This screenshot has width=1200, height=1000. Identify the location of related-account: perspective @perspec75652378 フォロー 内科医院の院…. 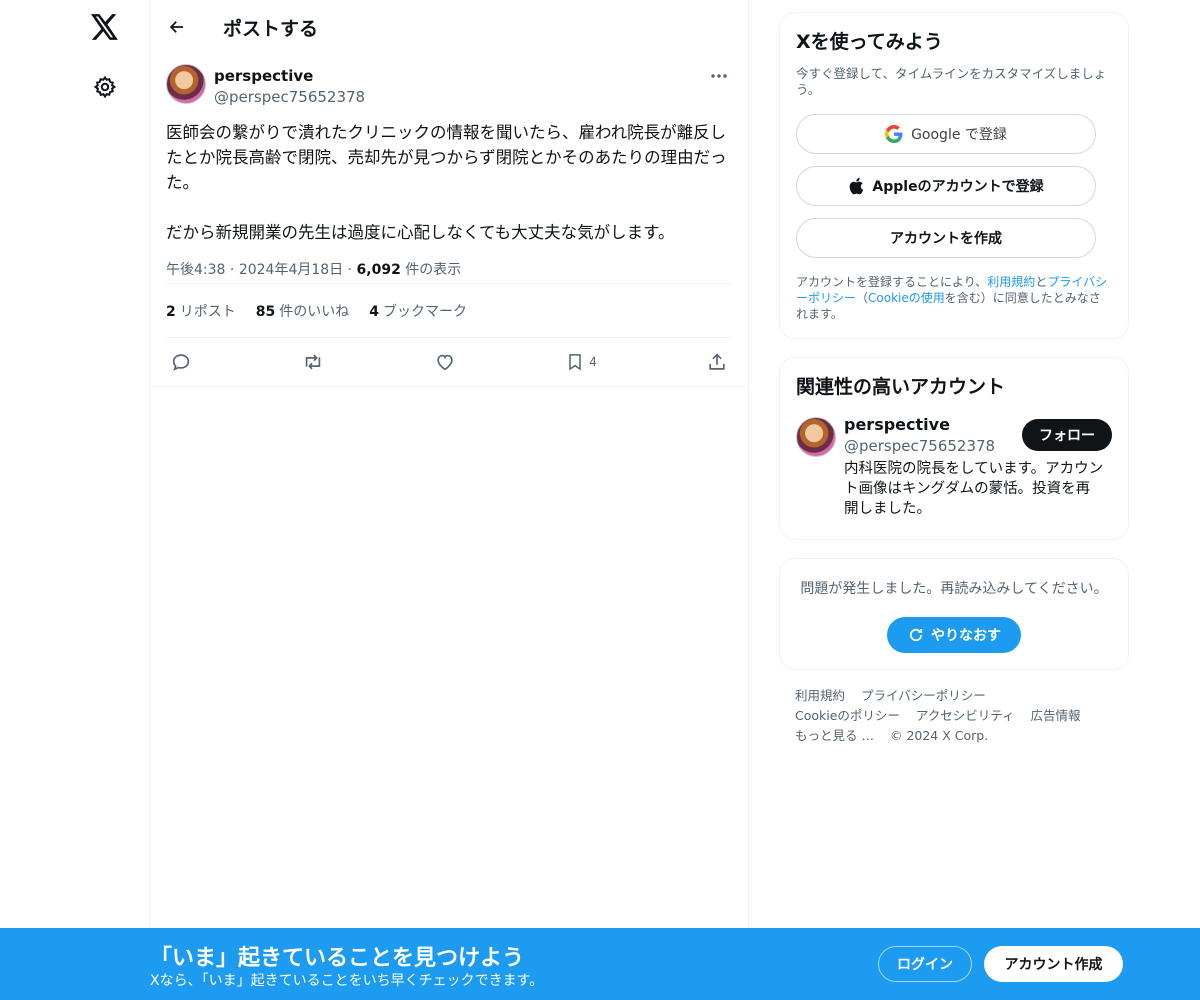
(954, 468).